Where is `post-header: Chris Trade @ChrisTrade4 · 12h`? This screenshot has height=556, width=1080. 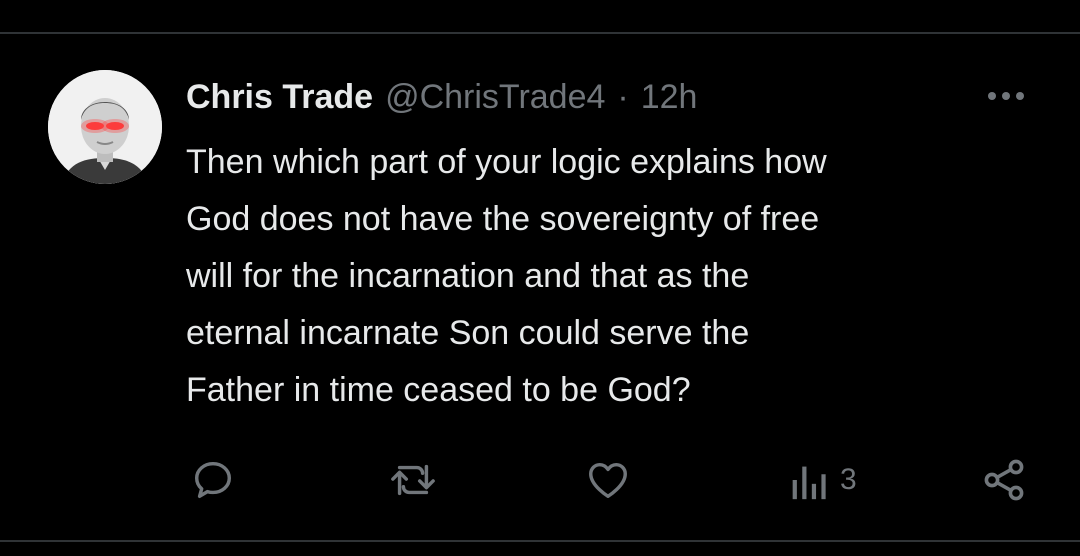 post-header: Chris Trade @ChrisTrade4 · 12h is located at coordinates (441, 97).